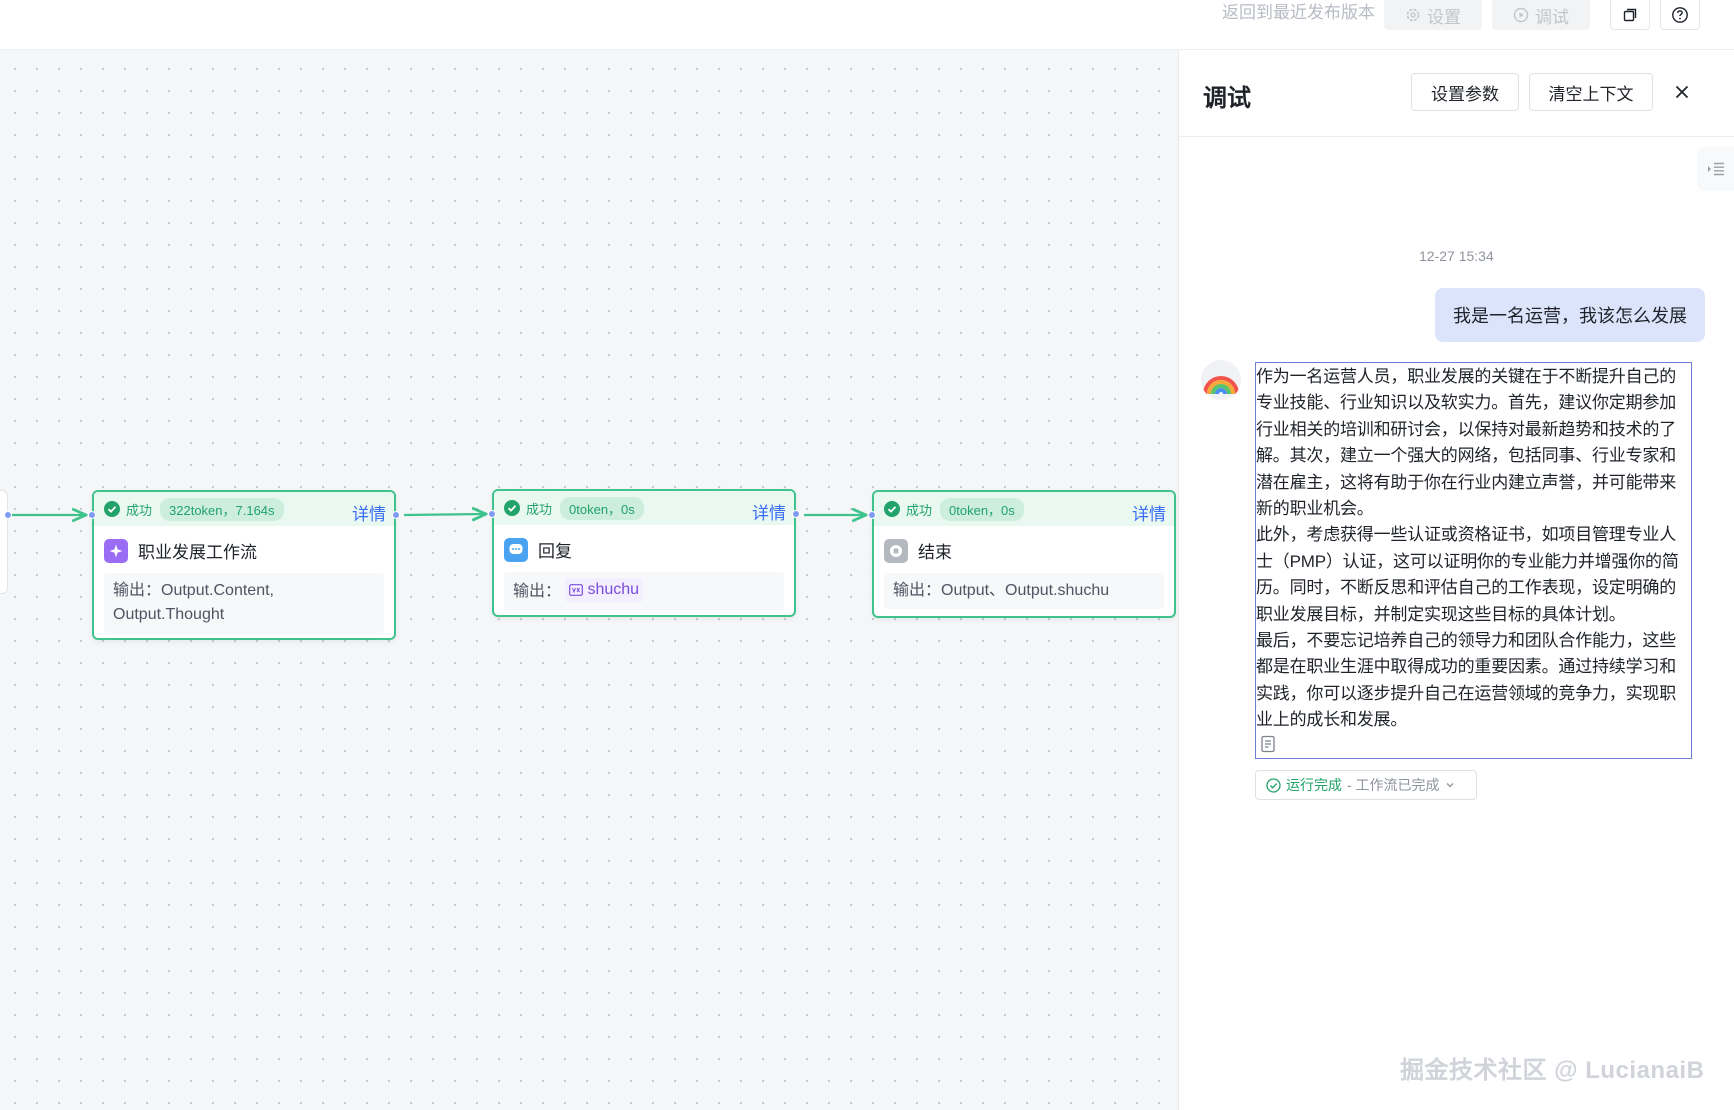 Image resolution: width=1734 pixels, height=1110 pixels. I want to click on reply-input-port, so click(492, 514).